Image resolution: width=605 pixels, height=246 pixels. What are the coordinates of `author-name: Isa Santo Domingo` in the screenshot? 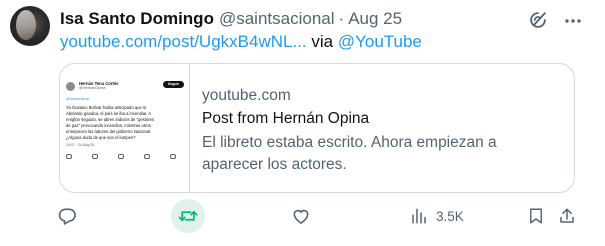 It's located at (137, 19).